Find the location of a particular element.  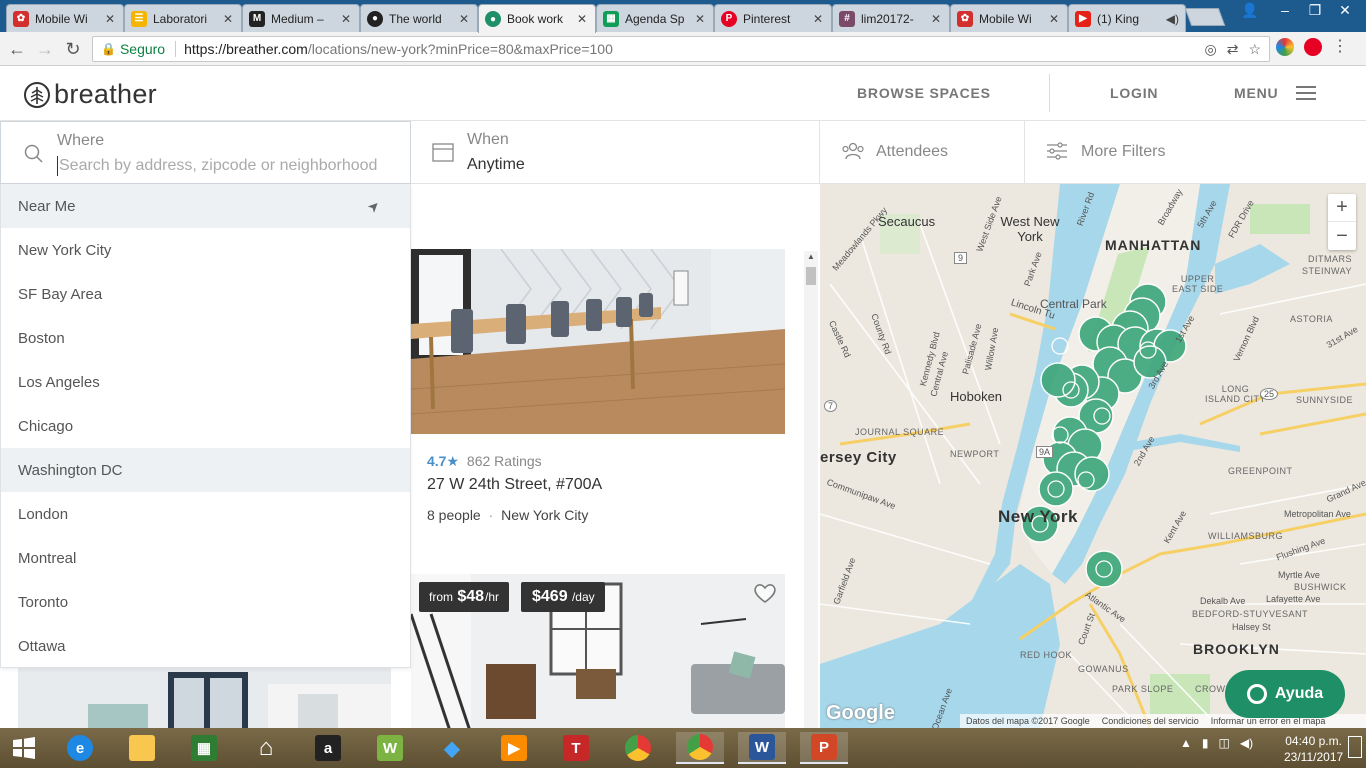

browser-tab: ▦ Agenda Sp ✕ is located at coordinates (655, 18).